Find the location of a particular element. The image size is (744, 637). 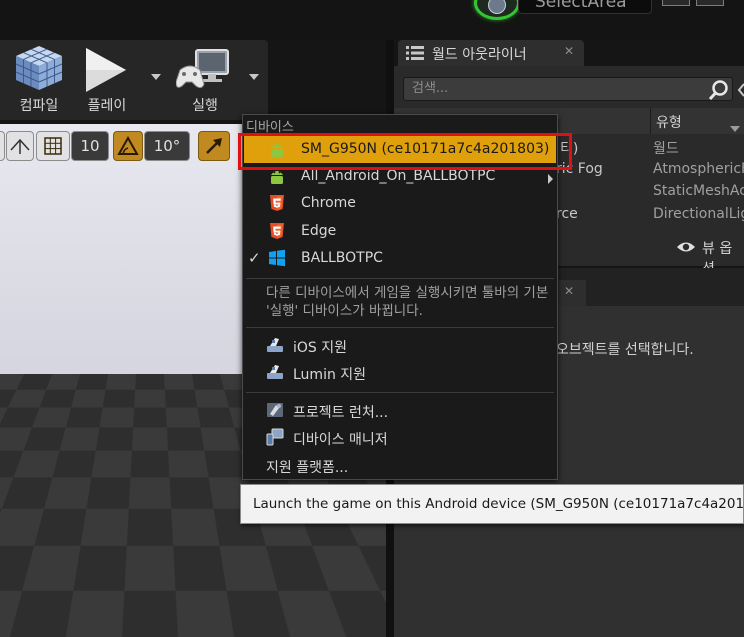

compile-button is located at coordinates (39, 68).